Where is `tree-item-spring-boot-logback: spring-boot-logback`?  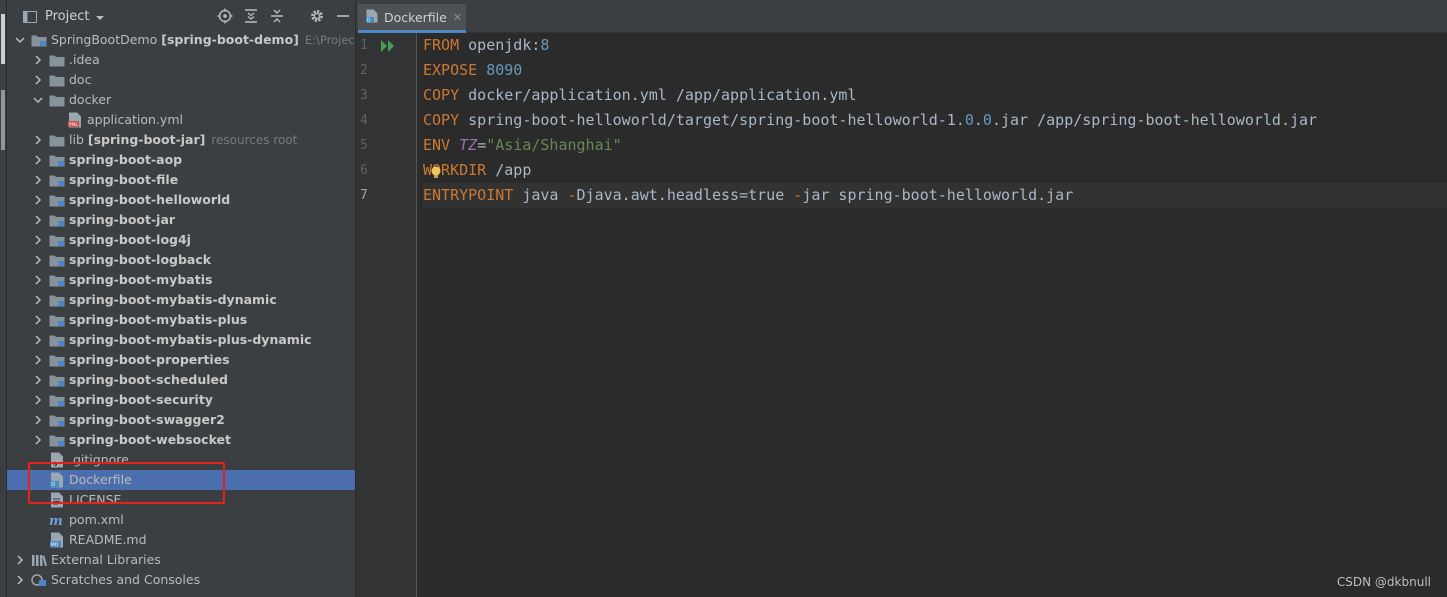
tree-item-spring-boot-logback: spring-boot-logback is located at coordinates (181, 260).